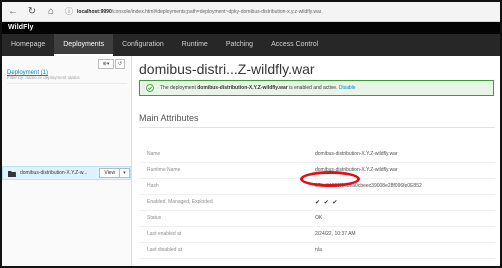 The image size is (502, 268). I want to click on nav-access-control: Access Control, so click(294, 45).